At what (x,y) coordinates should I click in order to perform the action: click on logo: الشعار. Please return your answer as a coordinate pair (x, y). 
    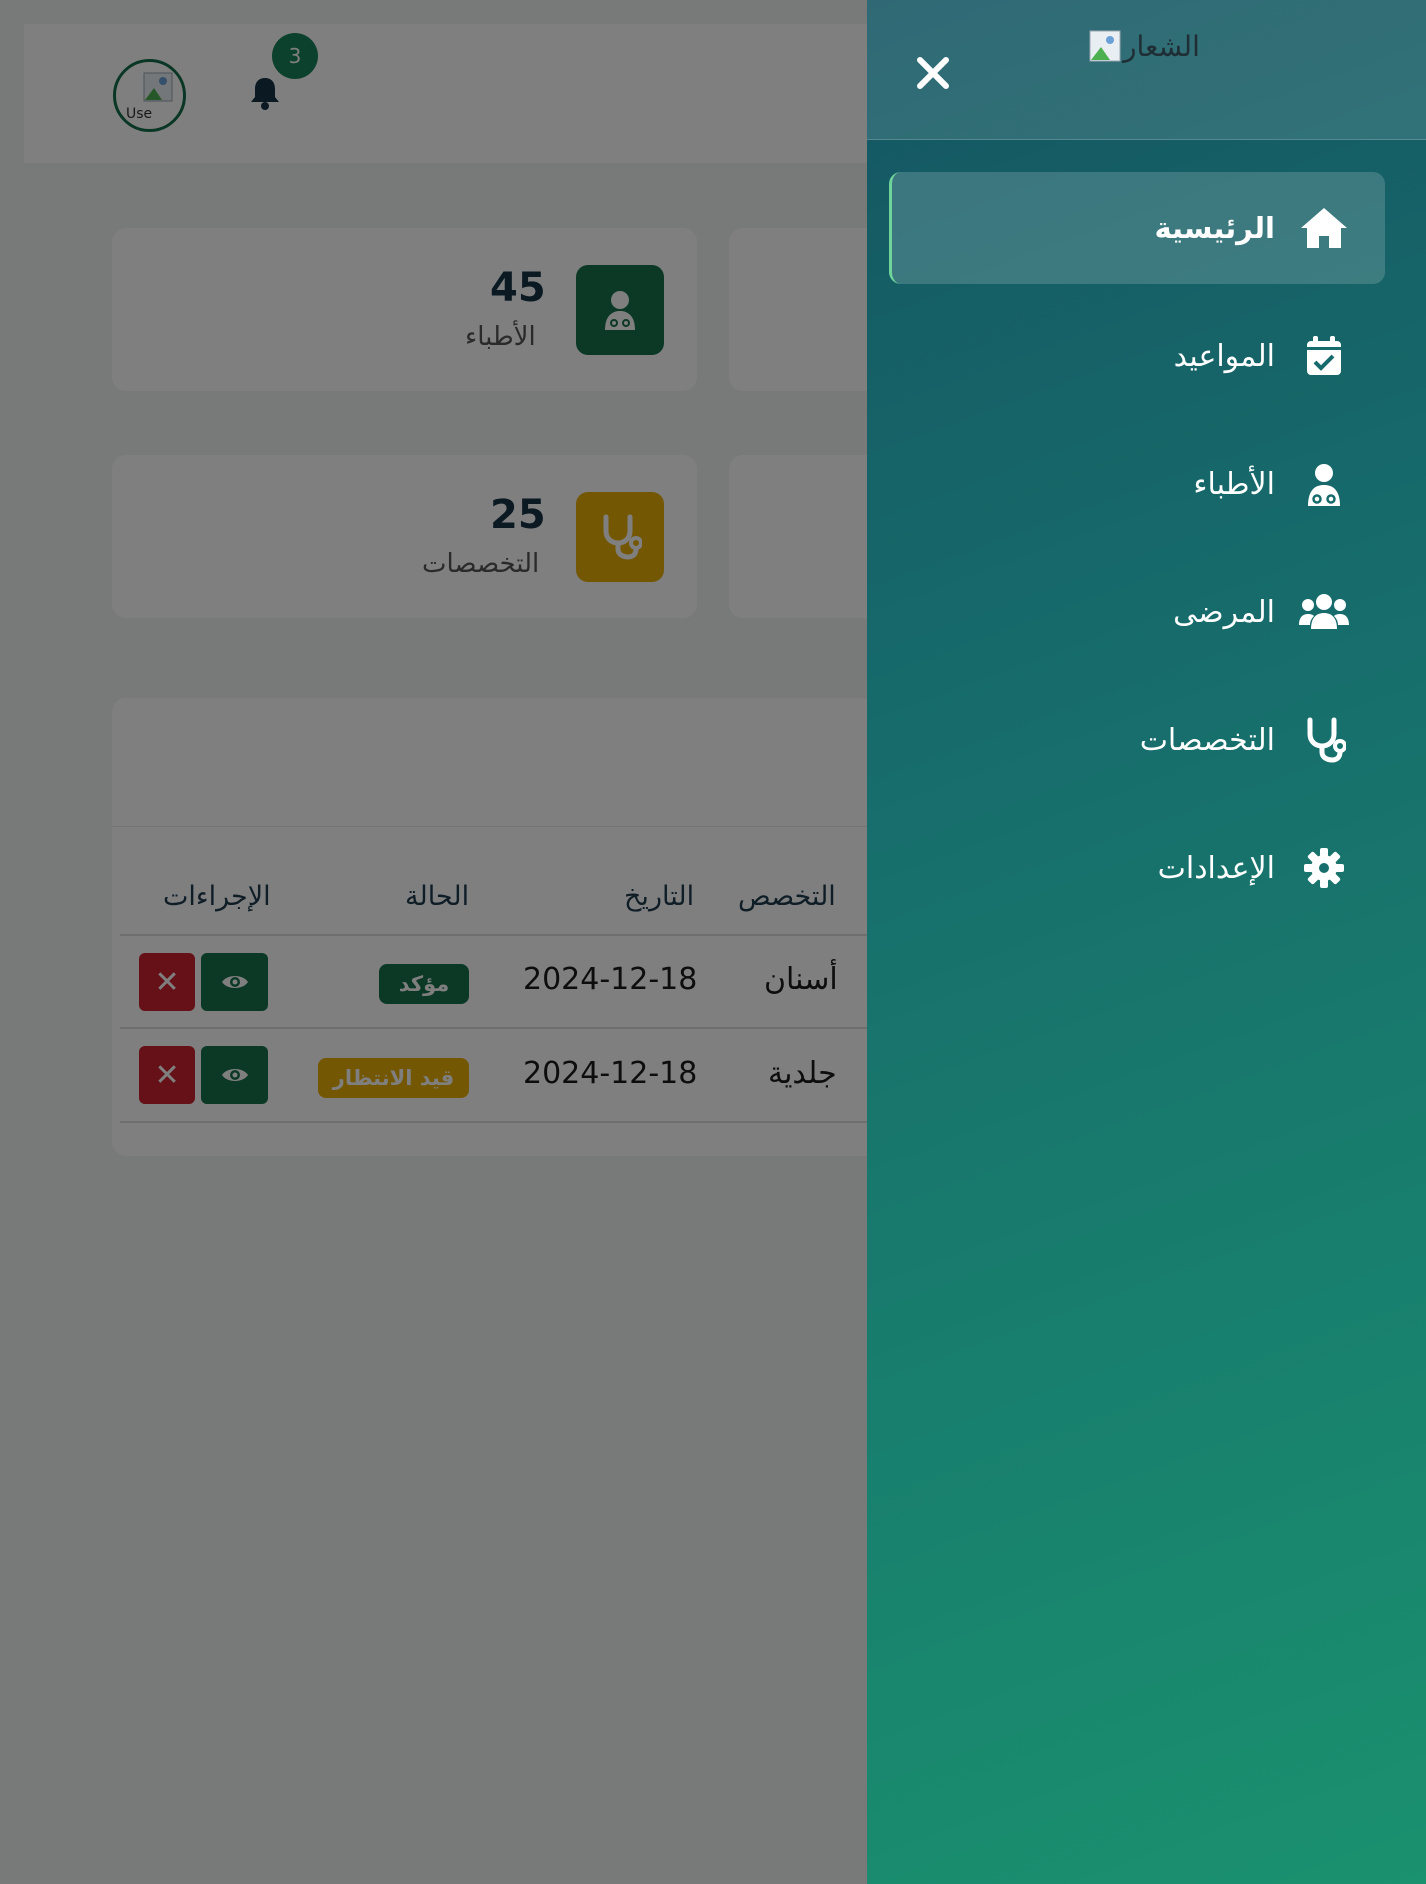
    Looking at the image, I should click on (1144, 46).